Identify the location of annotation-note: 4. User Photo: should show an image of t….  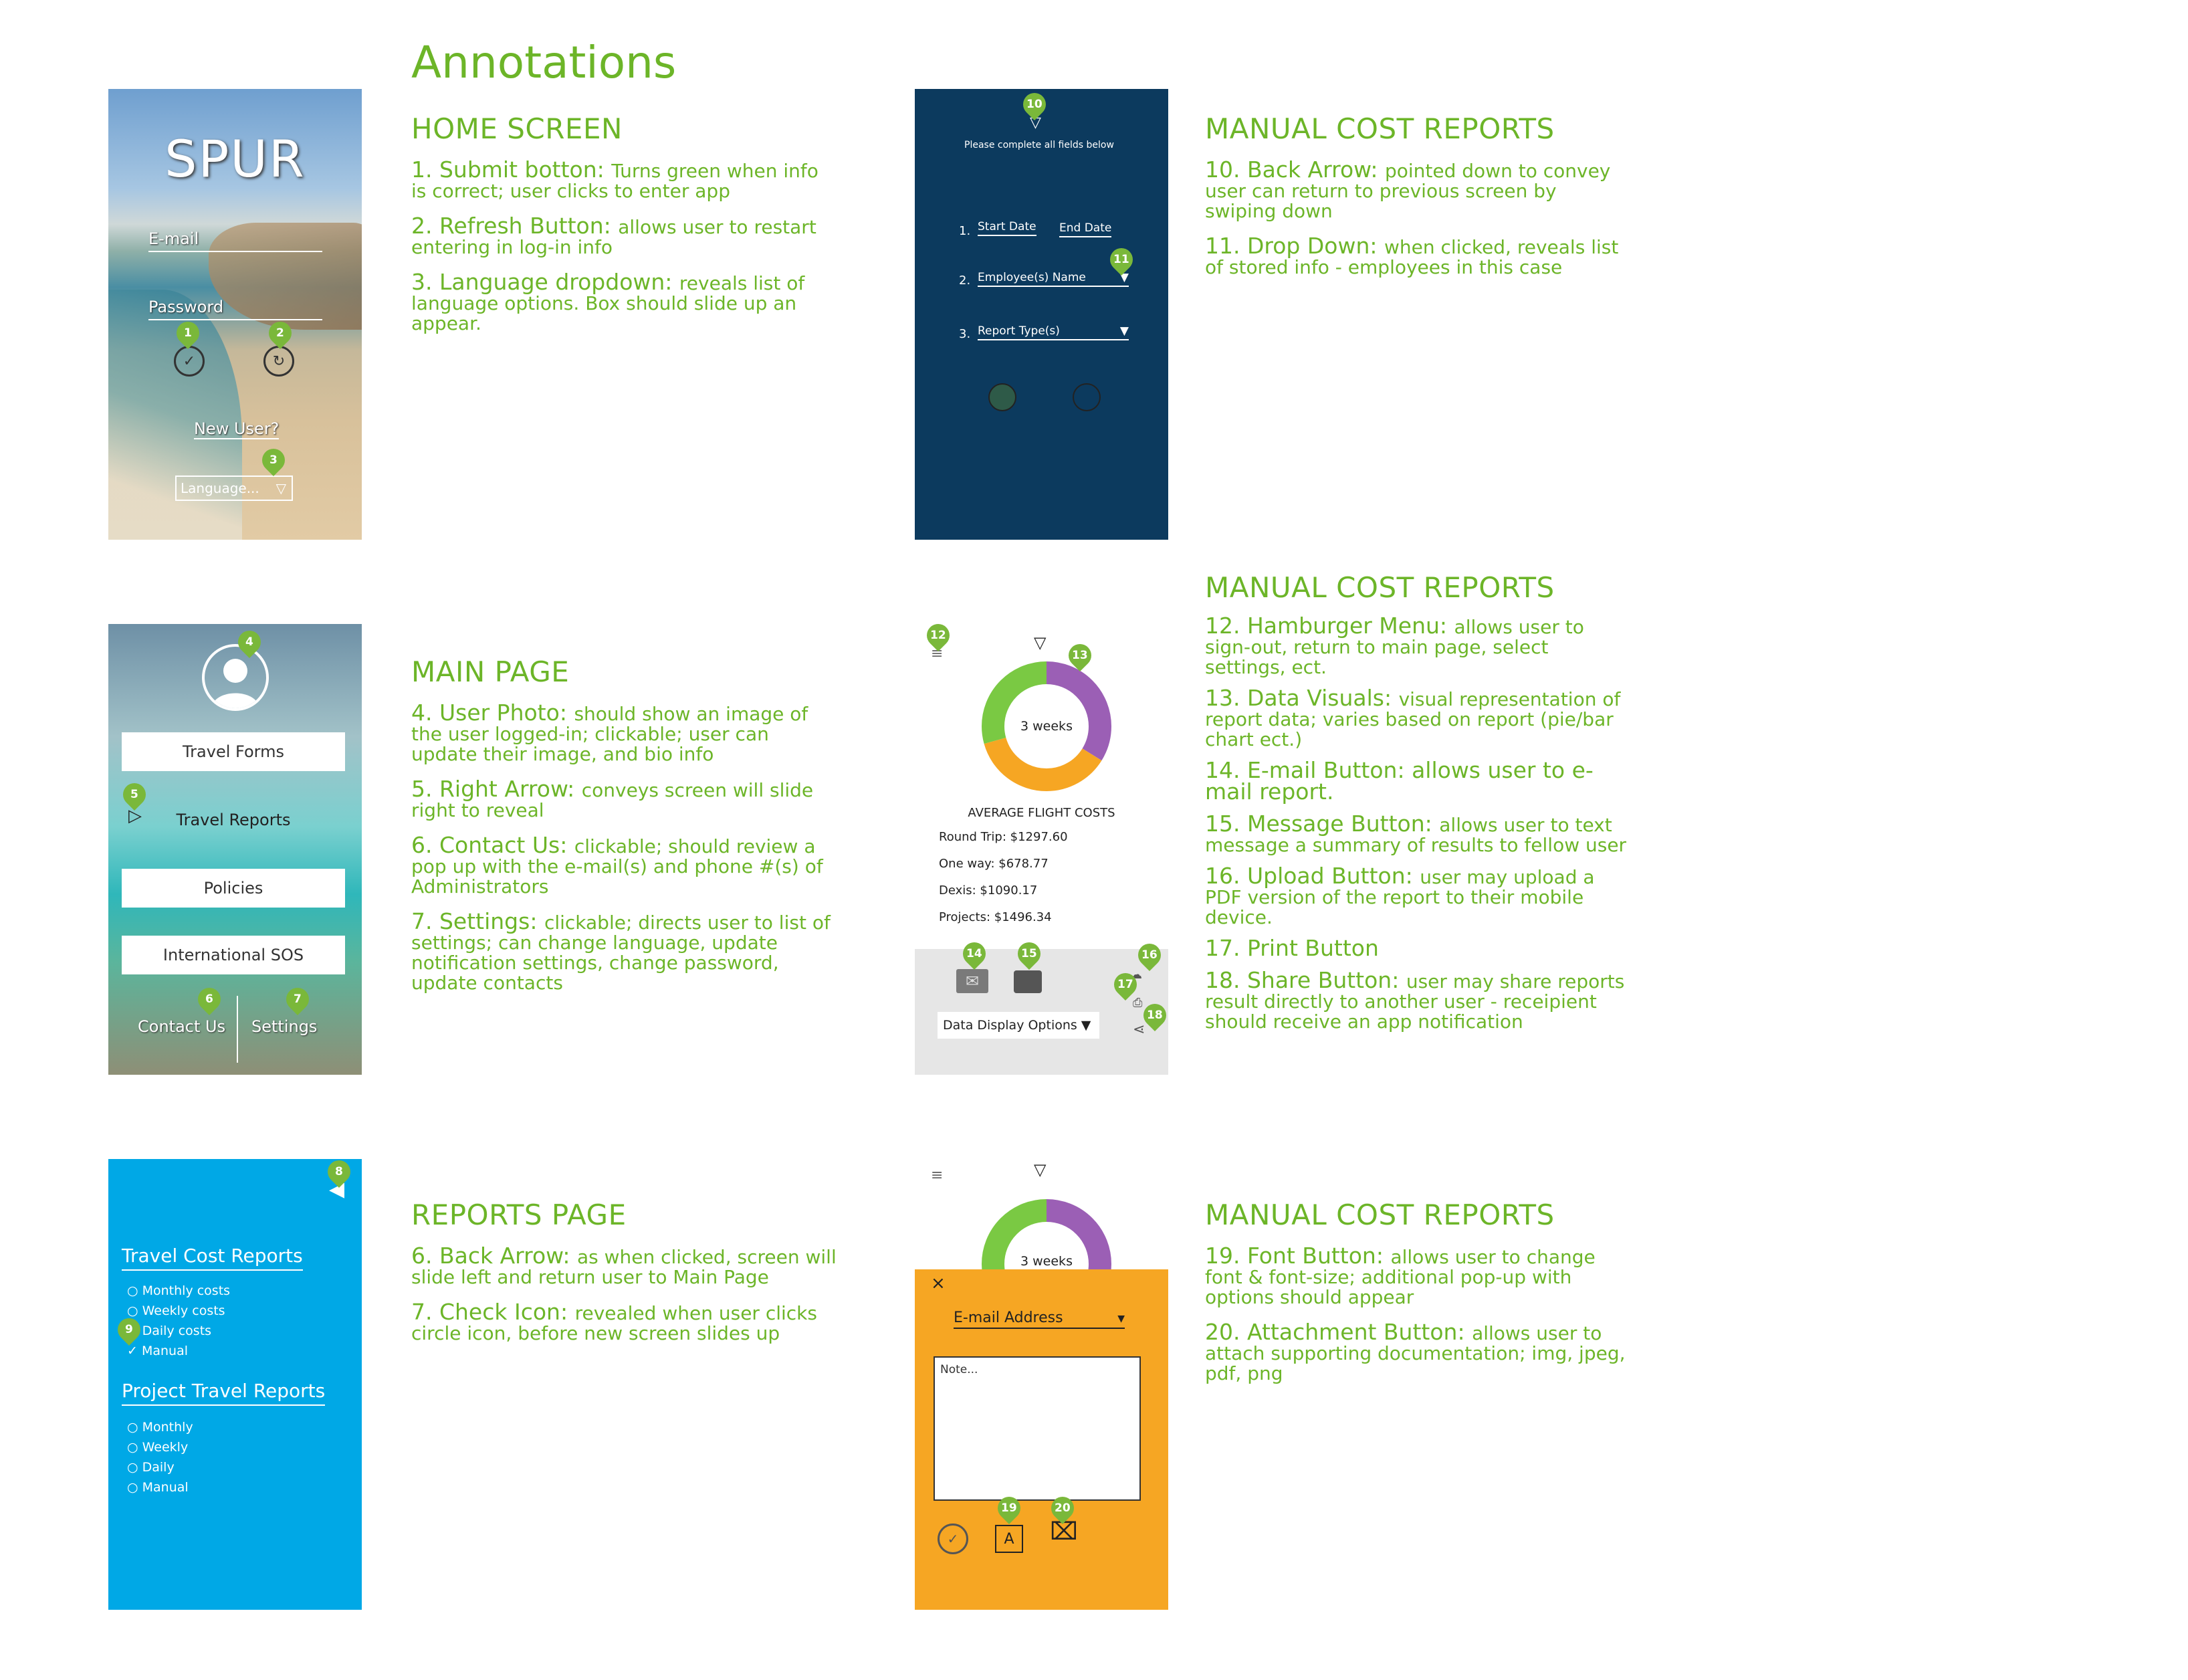
(609, 732).